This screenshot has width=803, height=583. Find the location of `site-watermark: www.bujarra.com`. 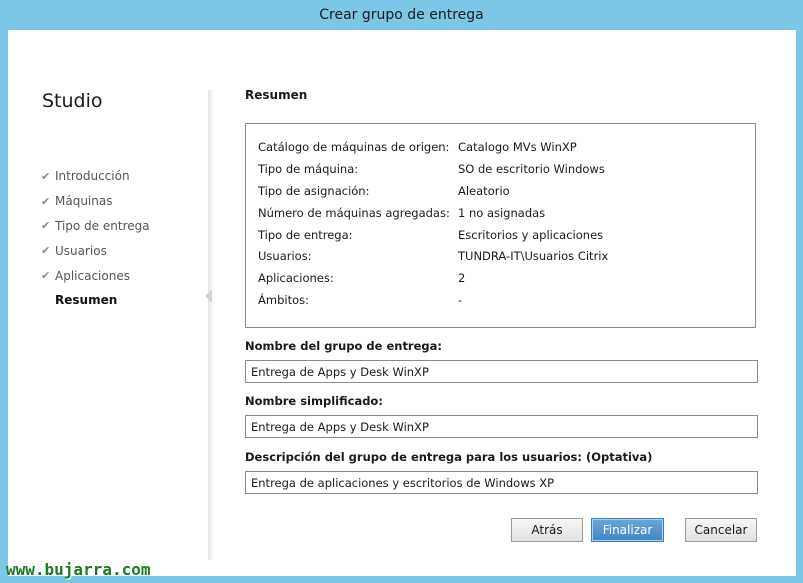

site-watermark: www.bujarra.com is located at coordinates (78, 569).